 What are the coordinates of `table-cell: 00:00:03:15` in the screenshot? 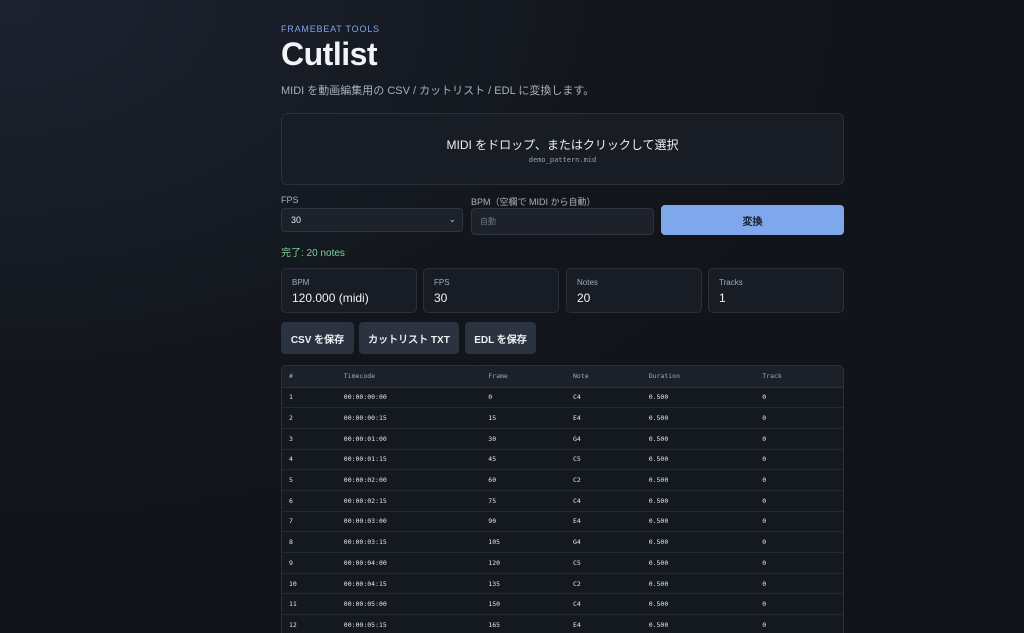 It's located at (409, 542).